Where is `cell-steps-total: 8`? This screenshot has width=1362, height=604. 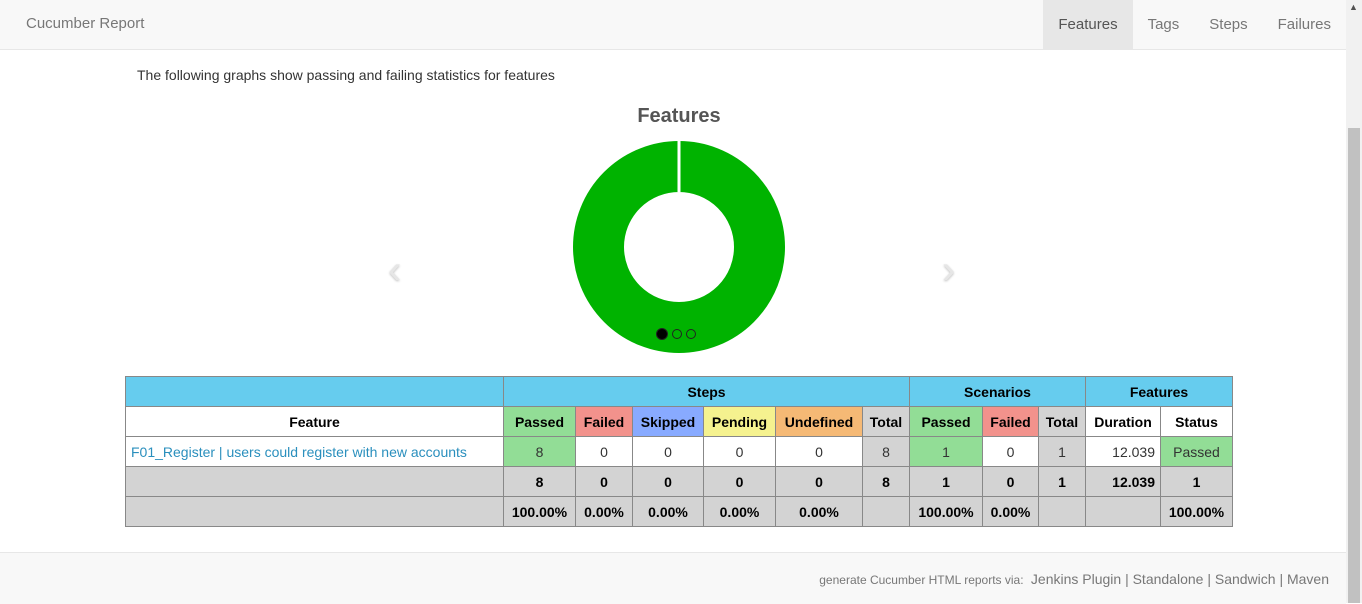
cell-steps-total: 8 is located at coordinates (886, 451).